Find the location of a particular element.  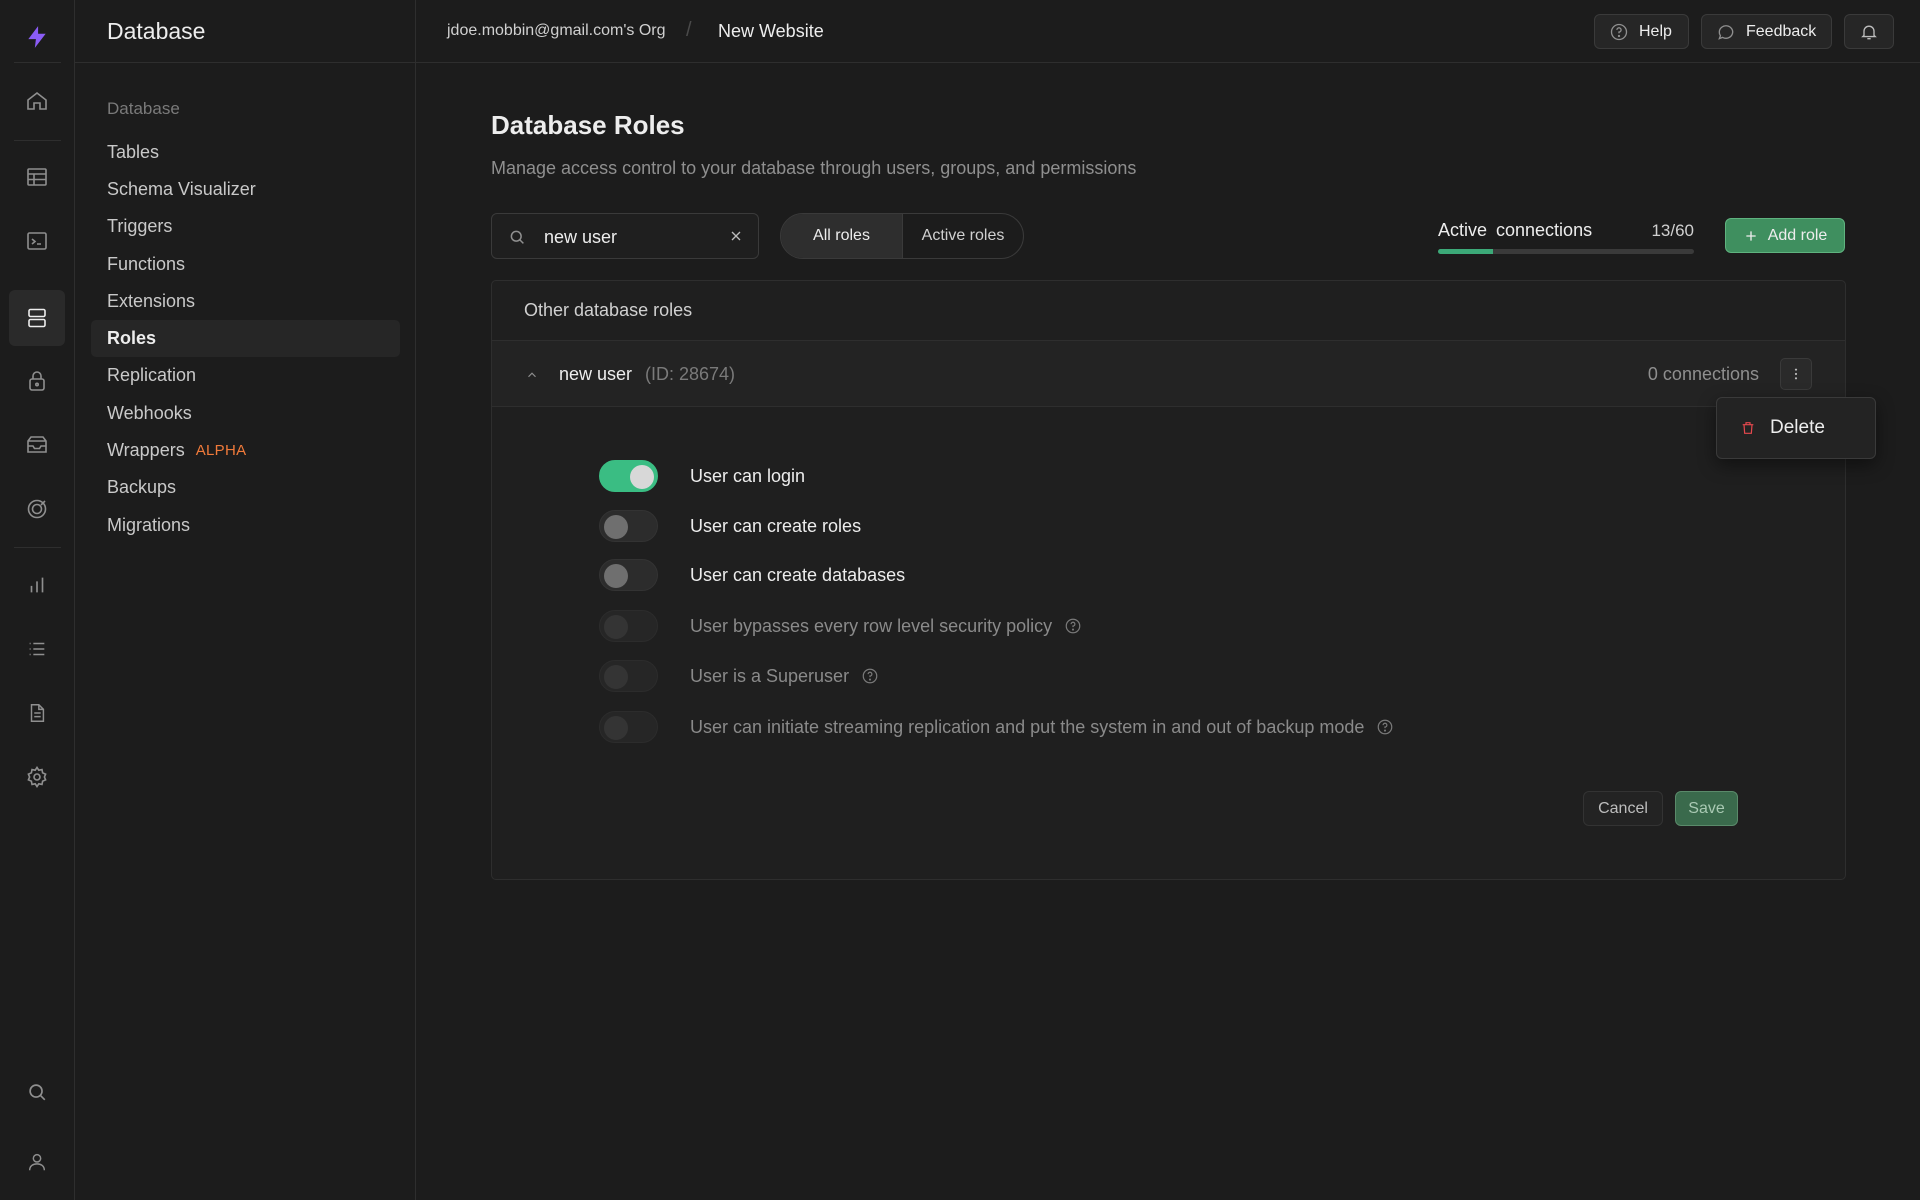

sidebar-item-label: Replication is located at coordinates (152, 375).